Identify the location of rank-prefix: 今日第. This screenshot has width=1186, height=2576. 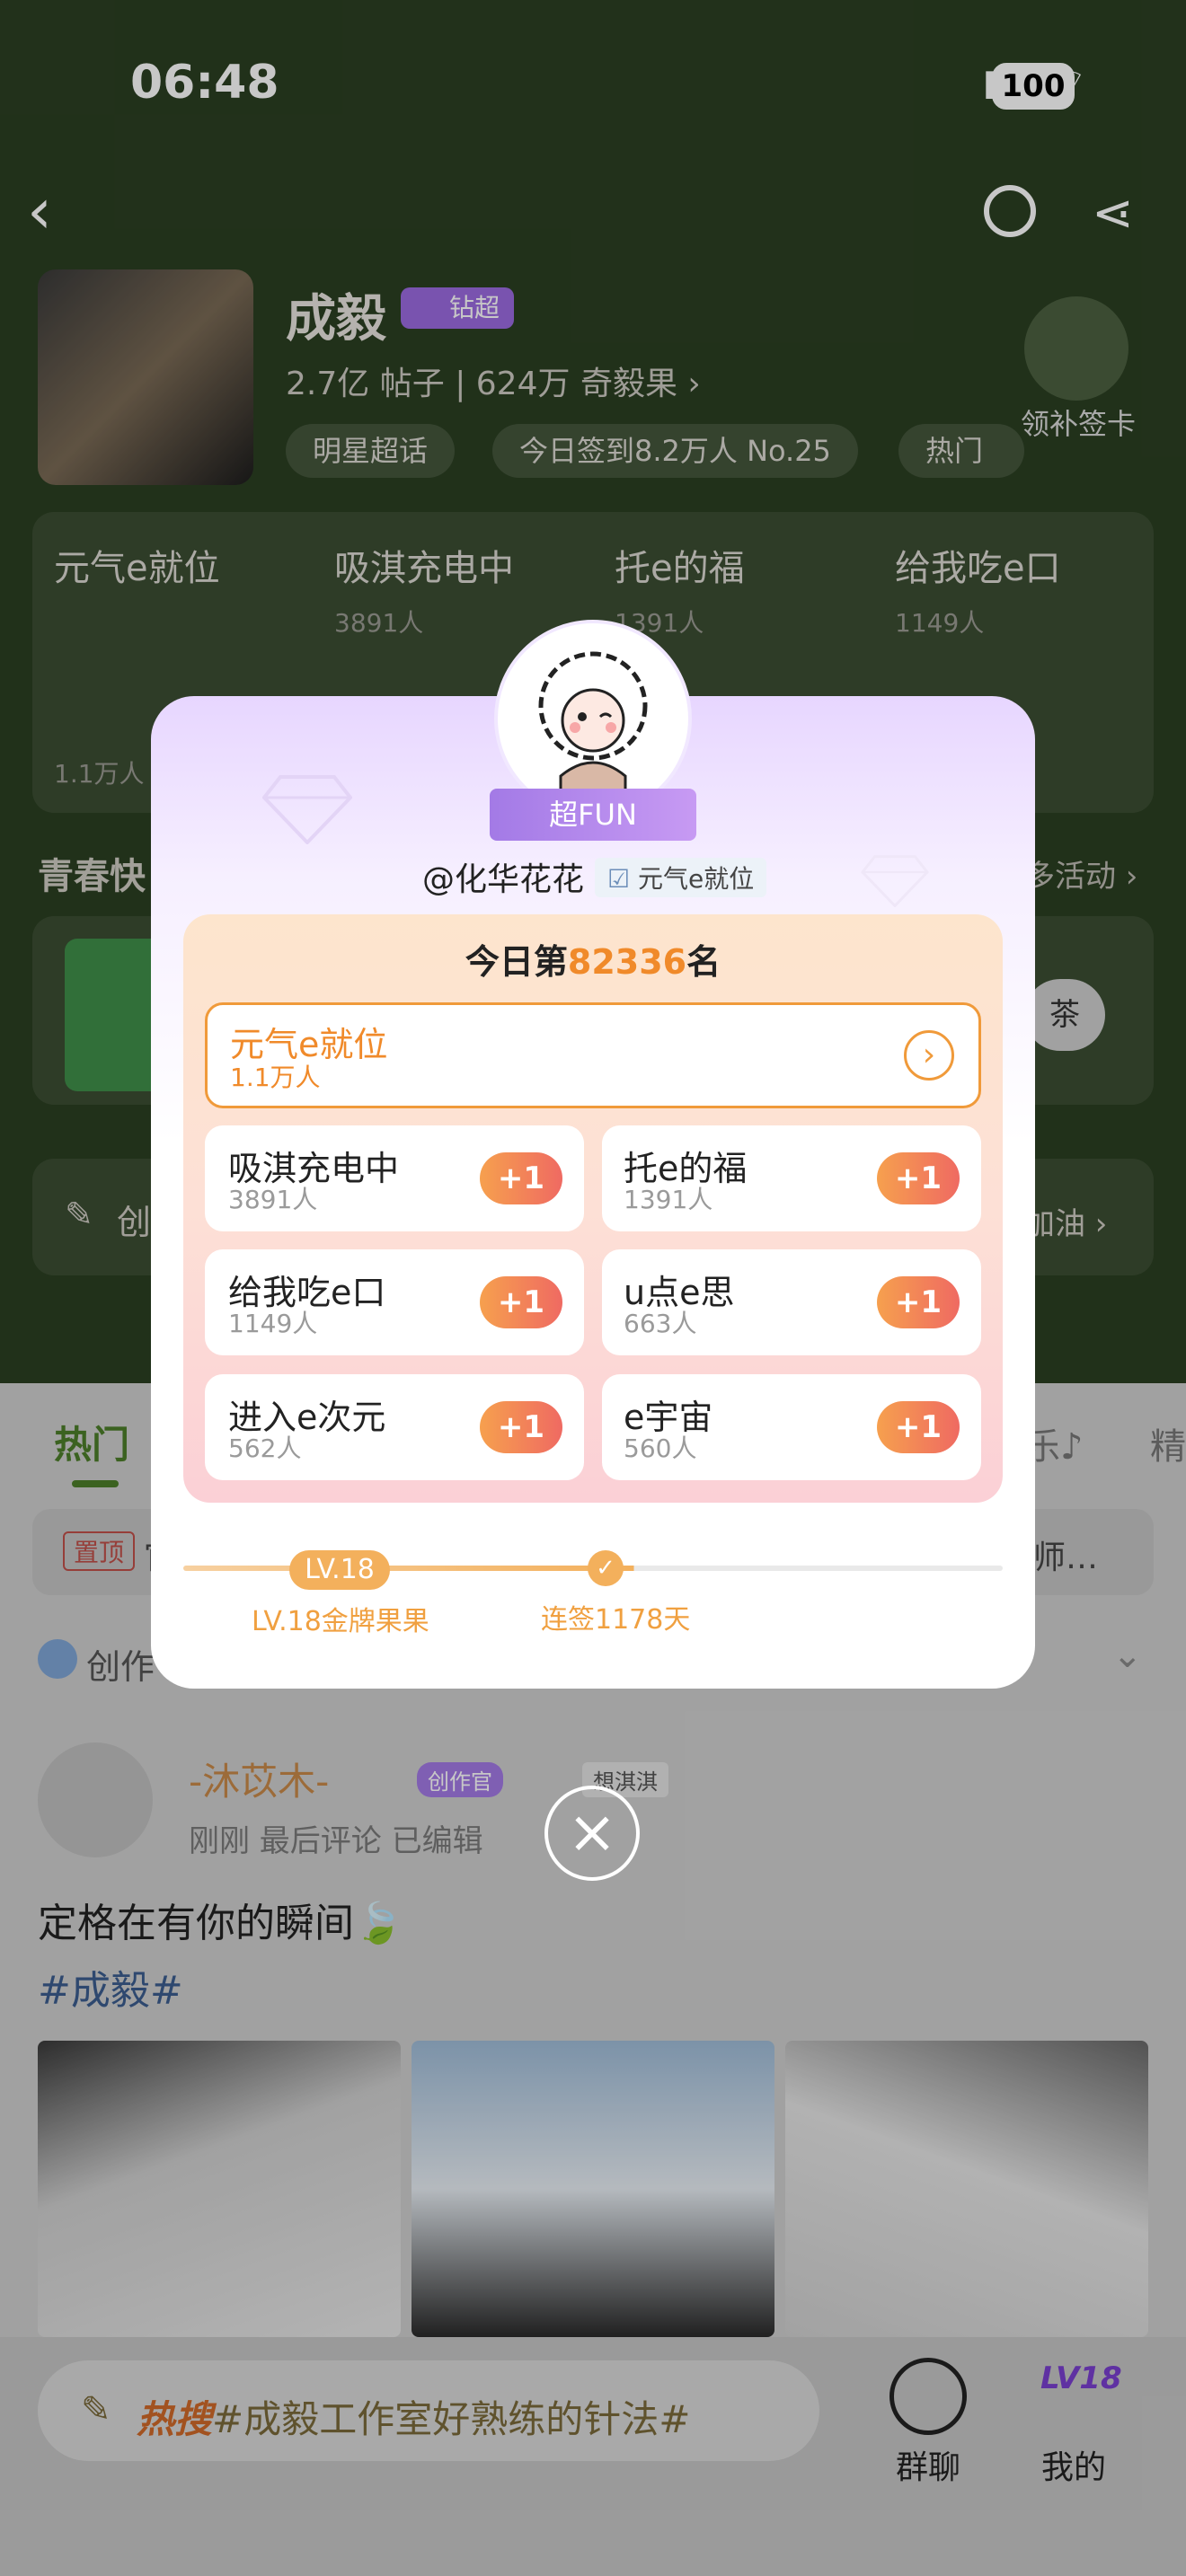
(516, 962).